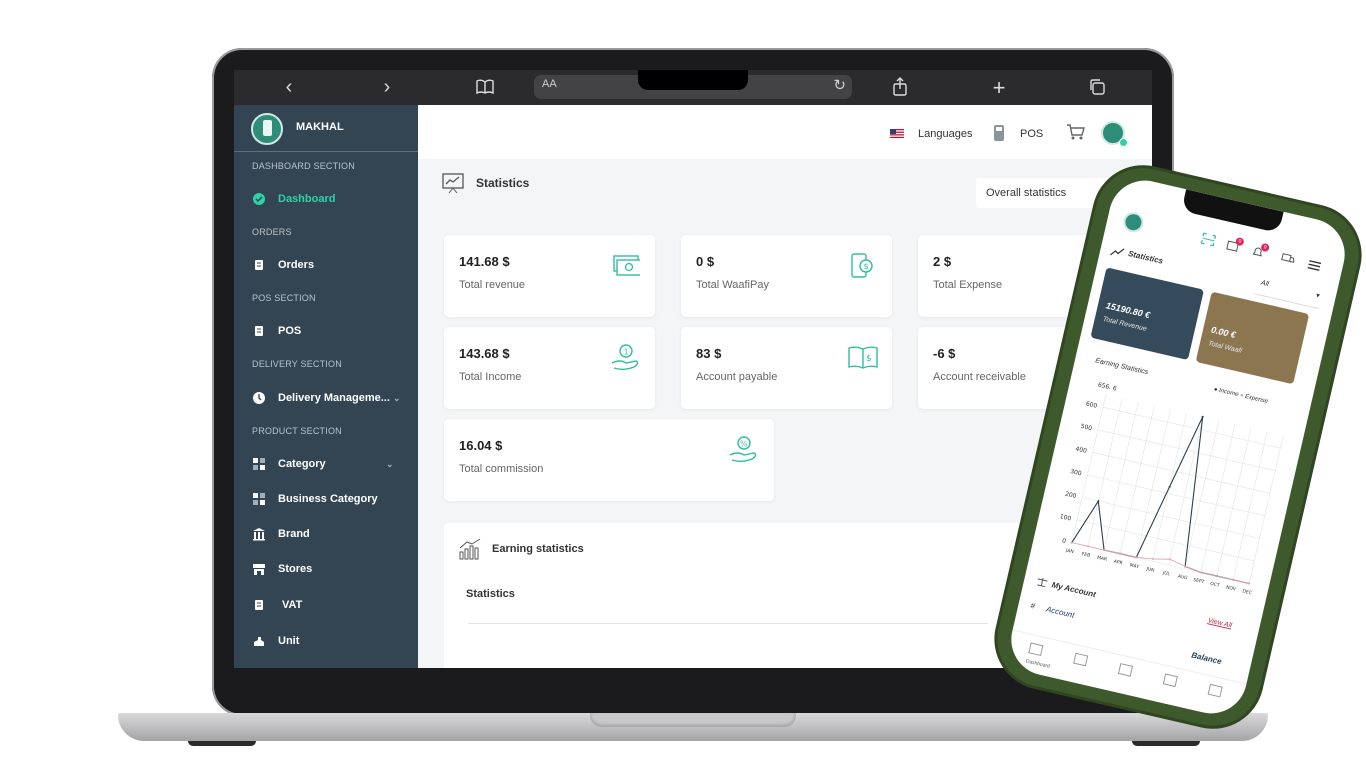 The width and height of the screenshot is (1366, 768). What do you see at coordinates (728, 623) in the screenshot?
I see `earning-divider` at bounding box center [728, 623].